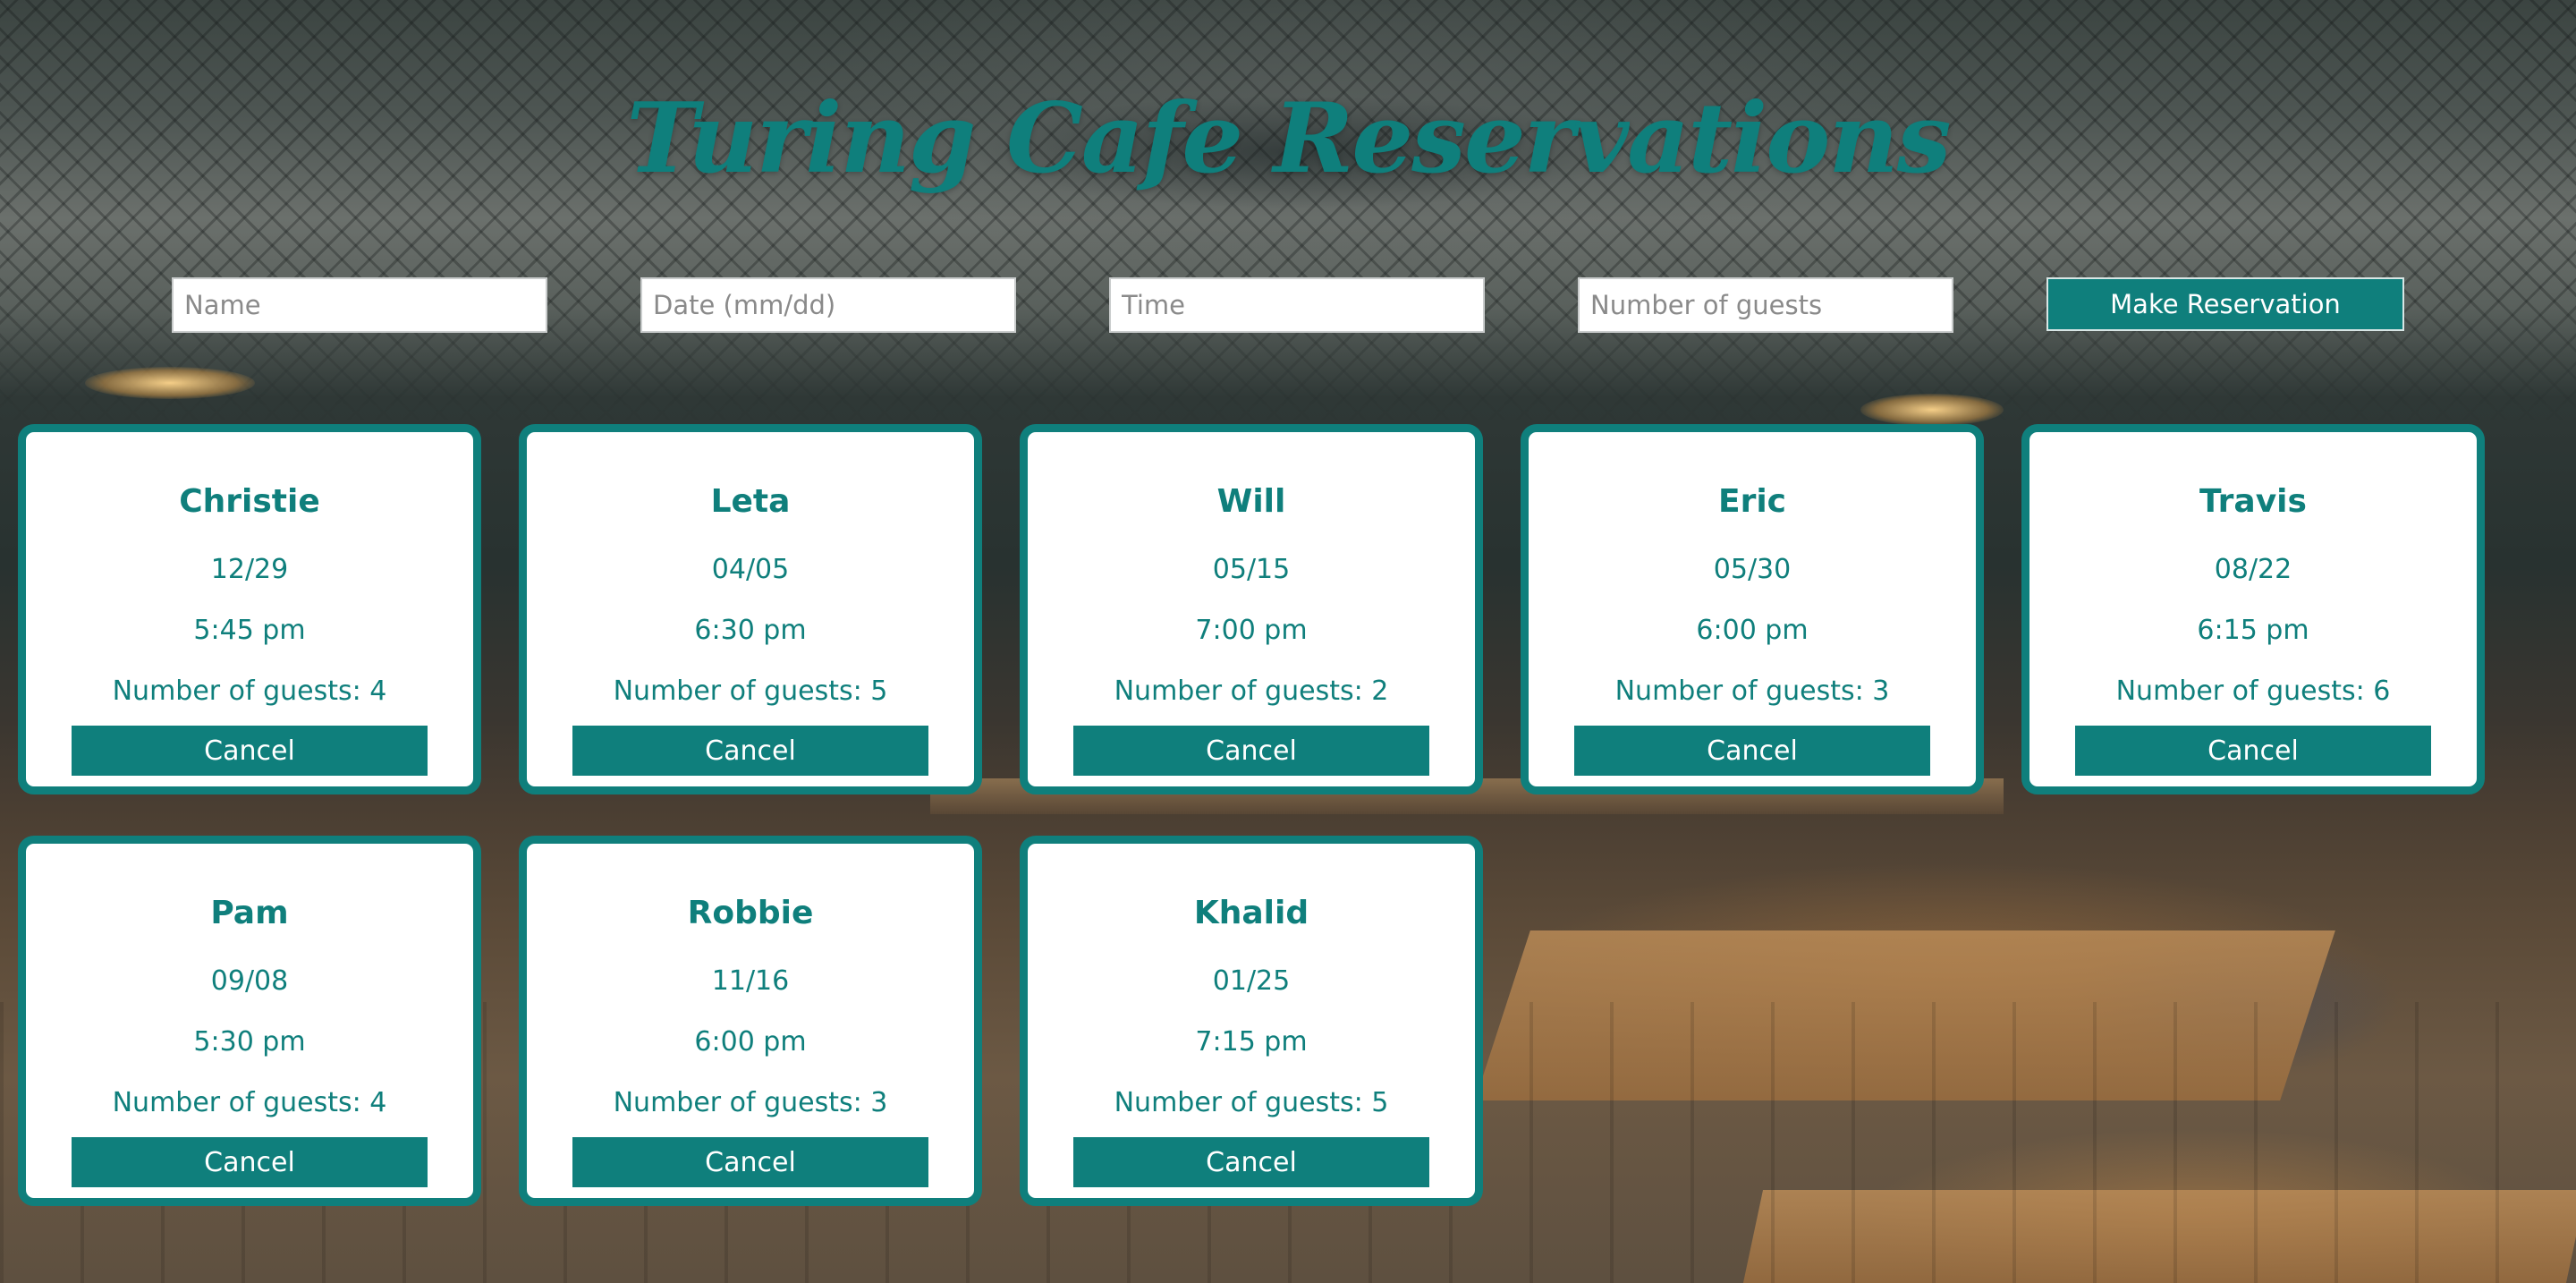  Describe the element at coordinates (249, 981) in the screenshot. I see `reservation-date: 09/08` at that location.